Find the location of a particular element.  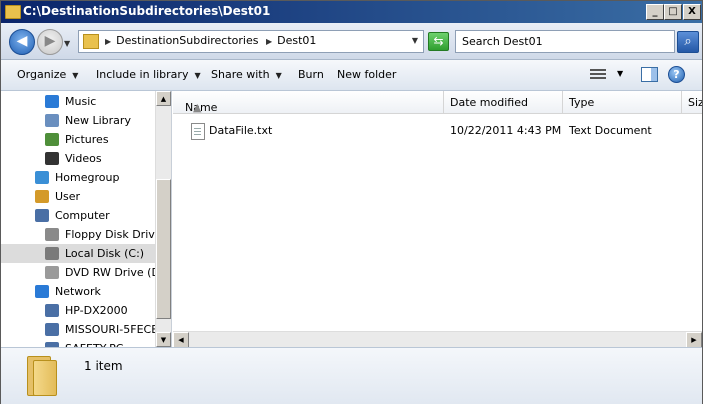

close-button: X is located at coordinates (692, 12).